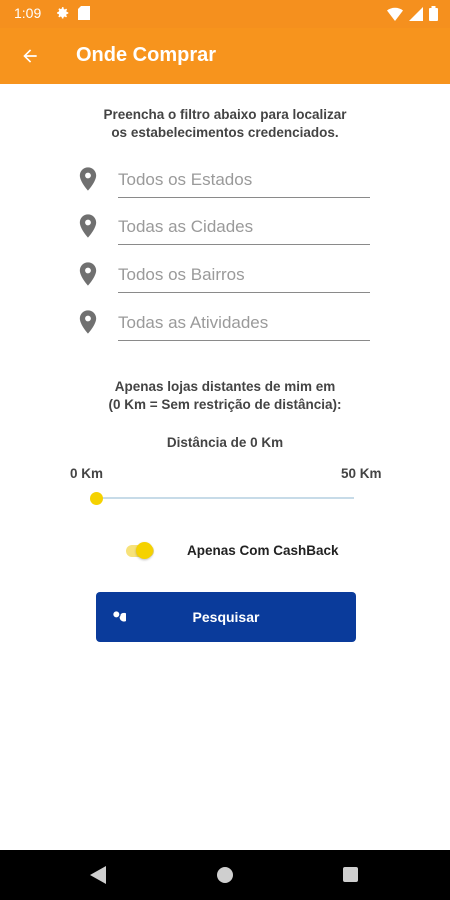 The image size is (450, 900). I want to click on atividade-select: Todas as Atividades, so click(244, 322).